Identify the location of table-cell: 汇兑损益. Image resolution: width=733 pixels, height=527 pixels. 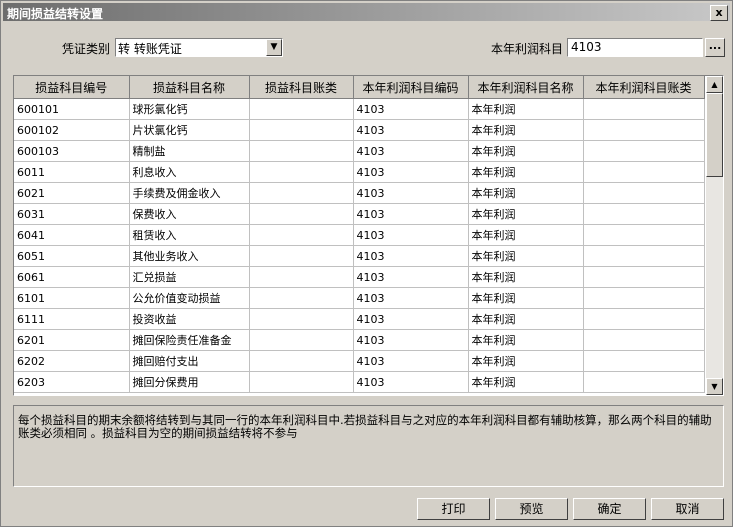
(189, 277).